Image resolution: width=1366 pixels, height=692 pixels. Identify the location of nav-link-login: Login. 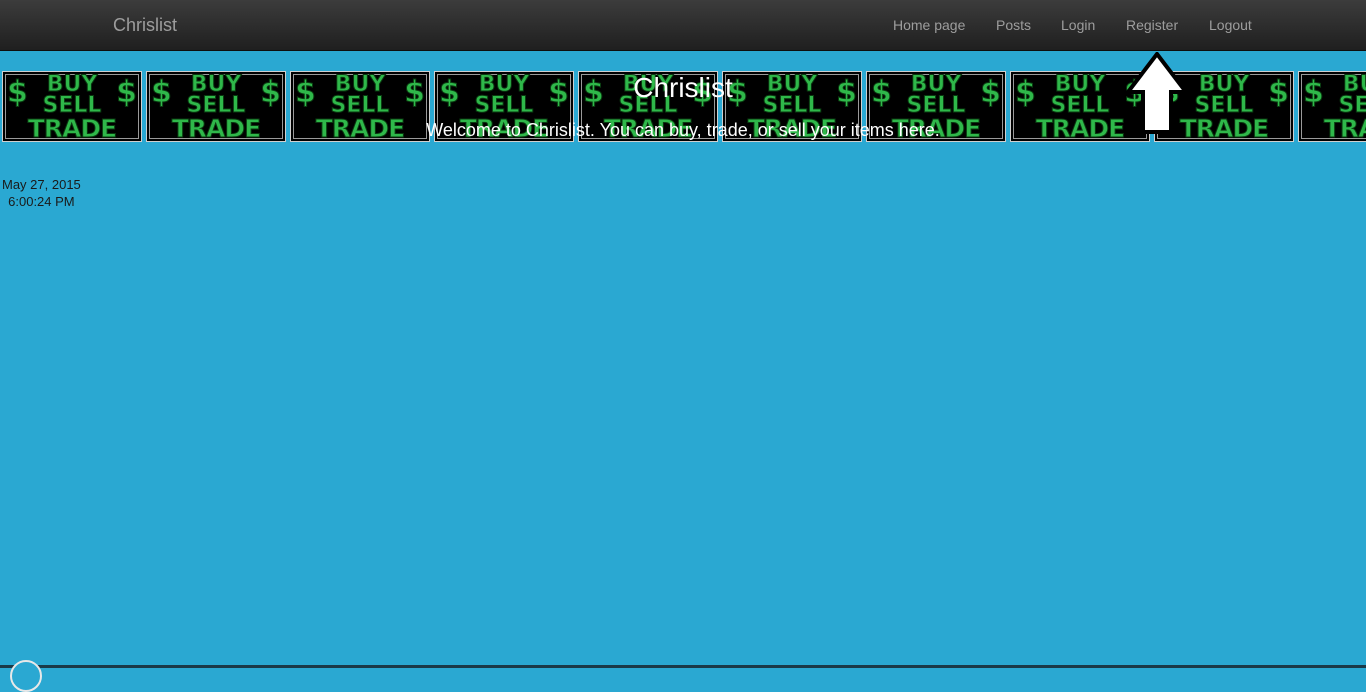
(1078, 25).